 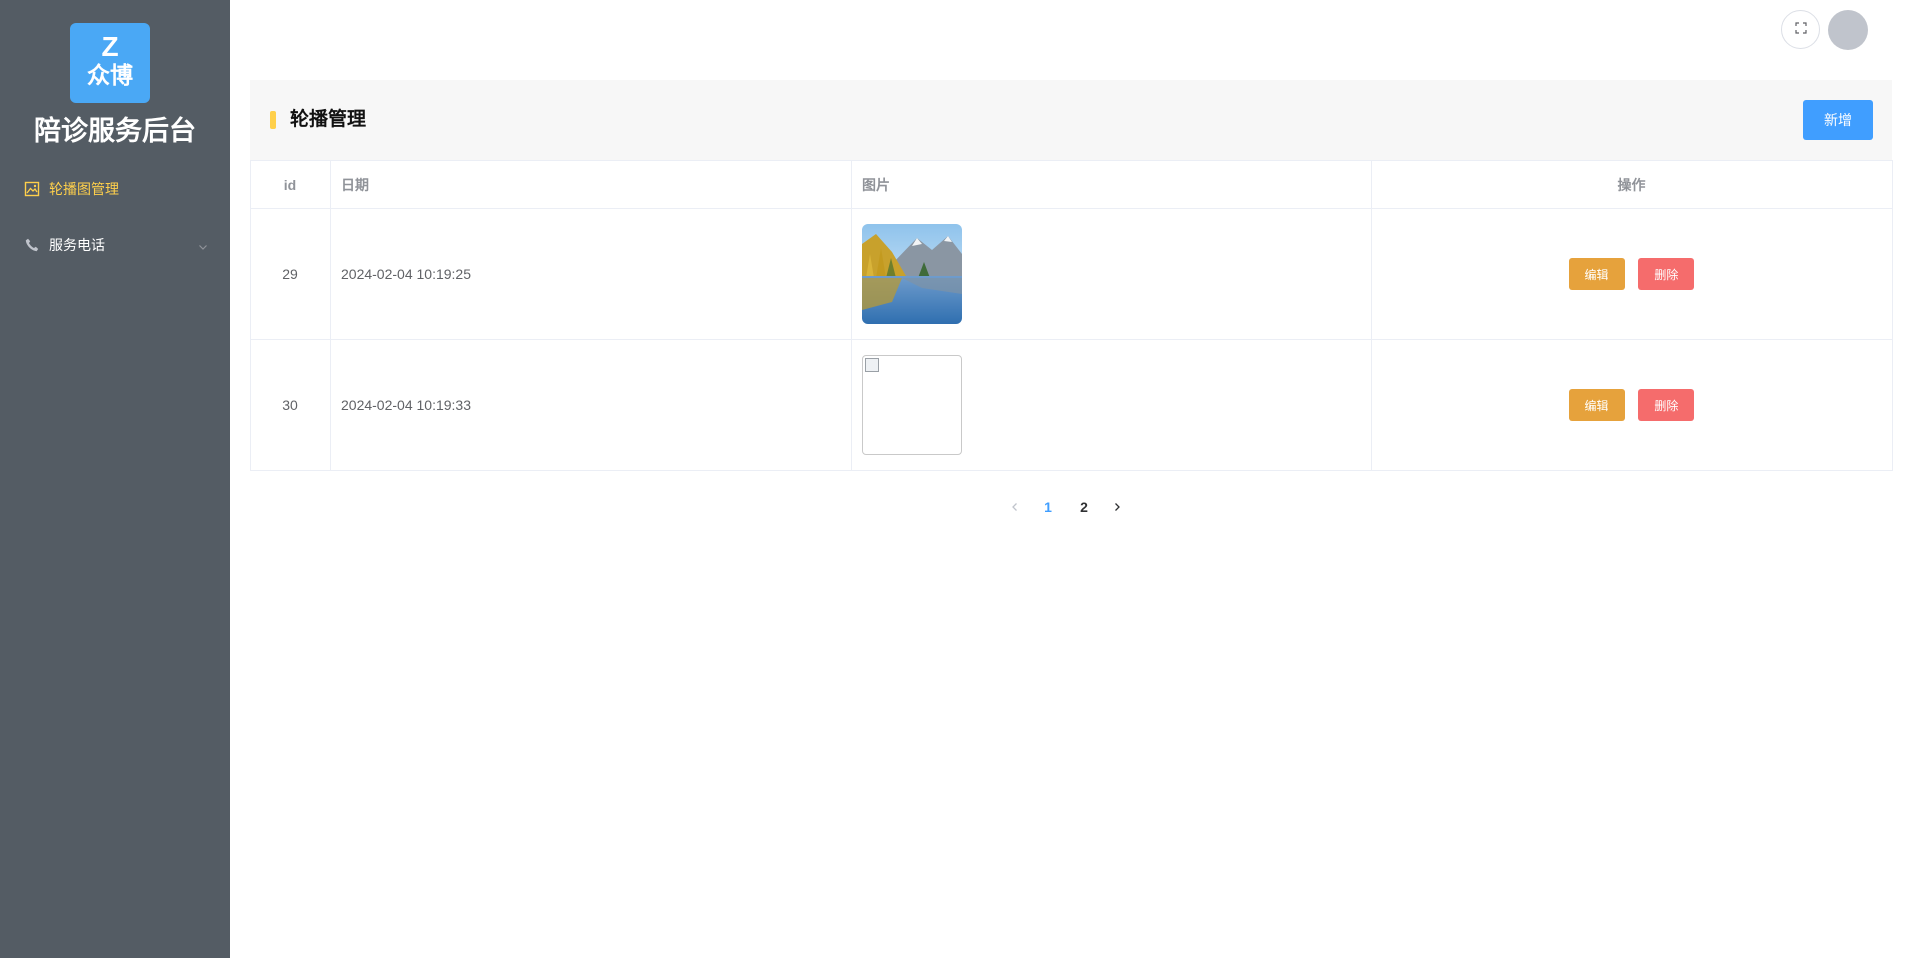 I want to click on cell-date: 2024-02-04 10:19:33, so click(x=591, y=405).